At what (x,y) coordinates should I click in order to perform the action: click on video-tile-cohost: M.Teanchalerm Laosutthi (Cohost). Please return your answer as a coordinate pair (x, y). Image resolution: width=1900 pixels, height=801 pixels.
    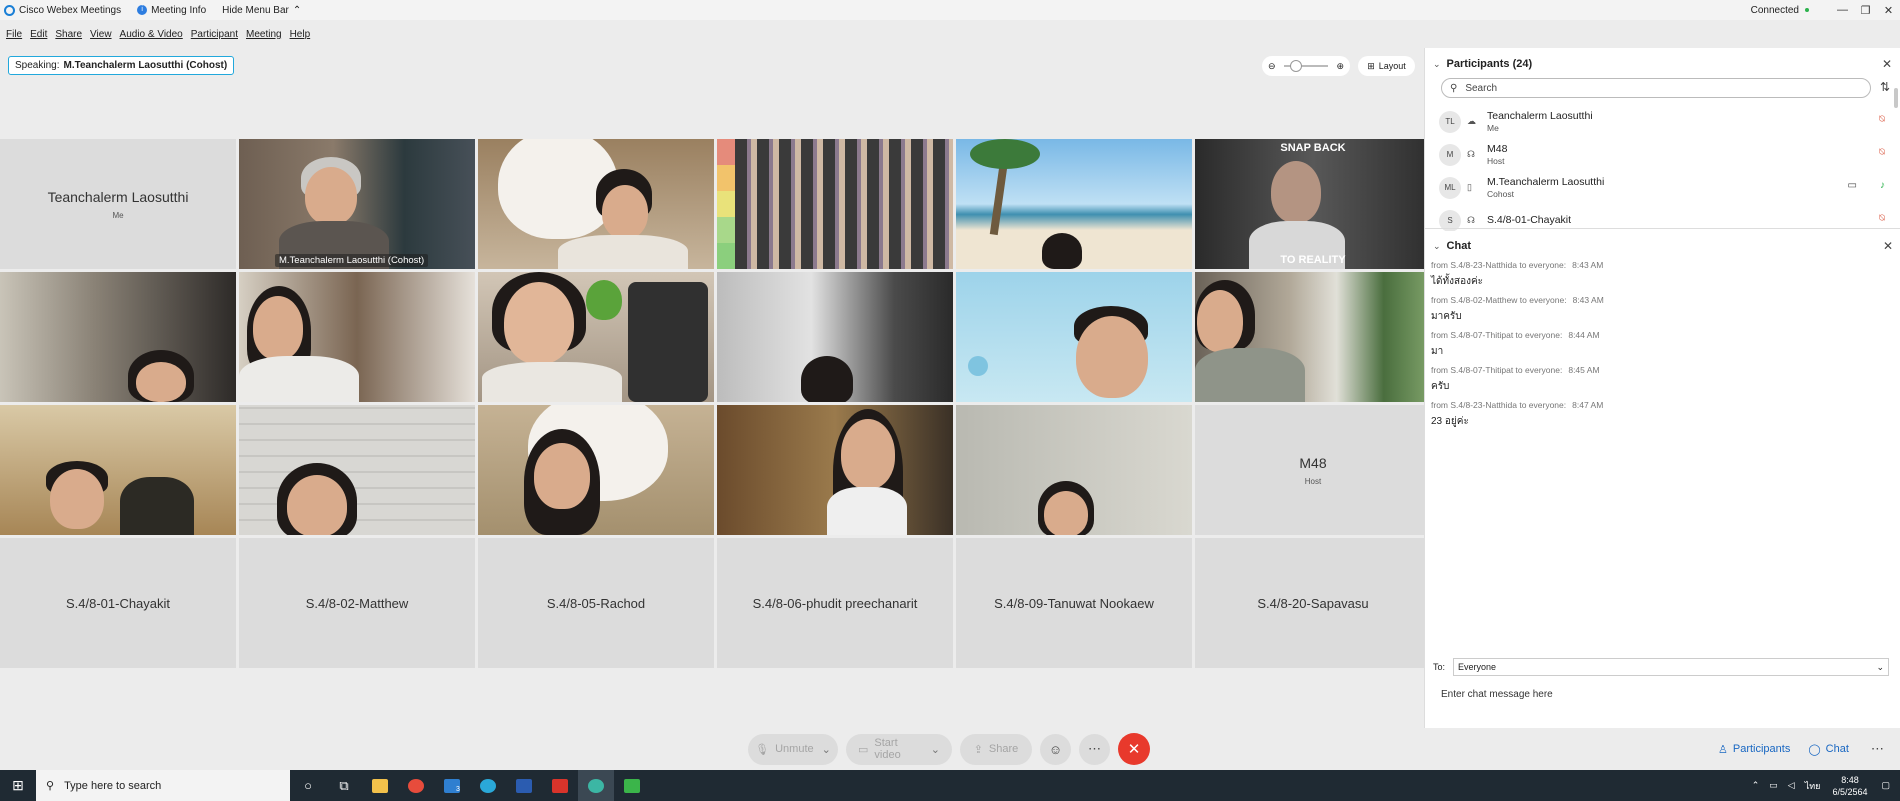
    Looking at the image, I should click on (357, 204).